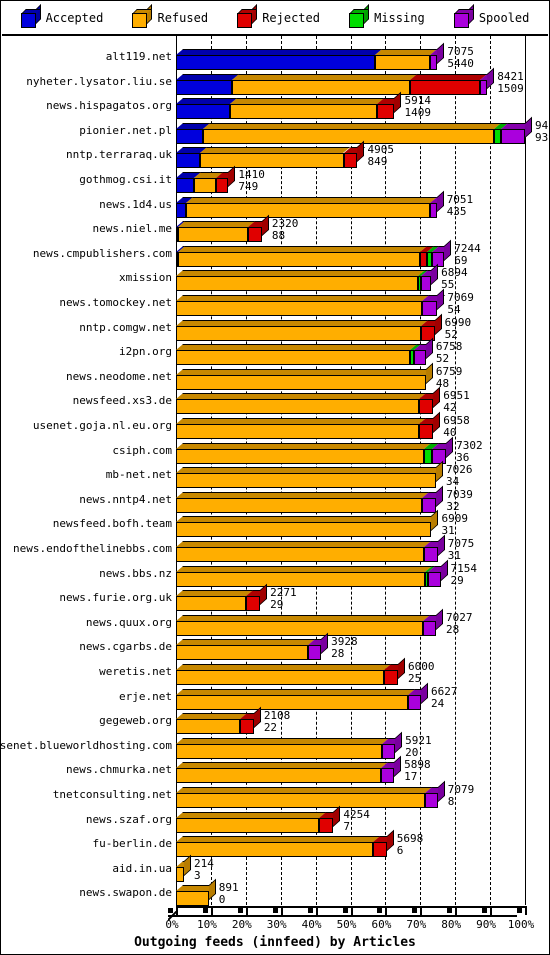 The width and height of the screenshot is (550, 955). I want to click on x-tick-label: 70%, so click(416, 924).